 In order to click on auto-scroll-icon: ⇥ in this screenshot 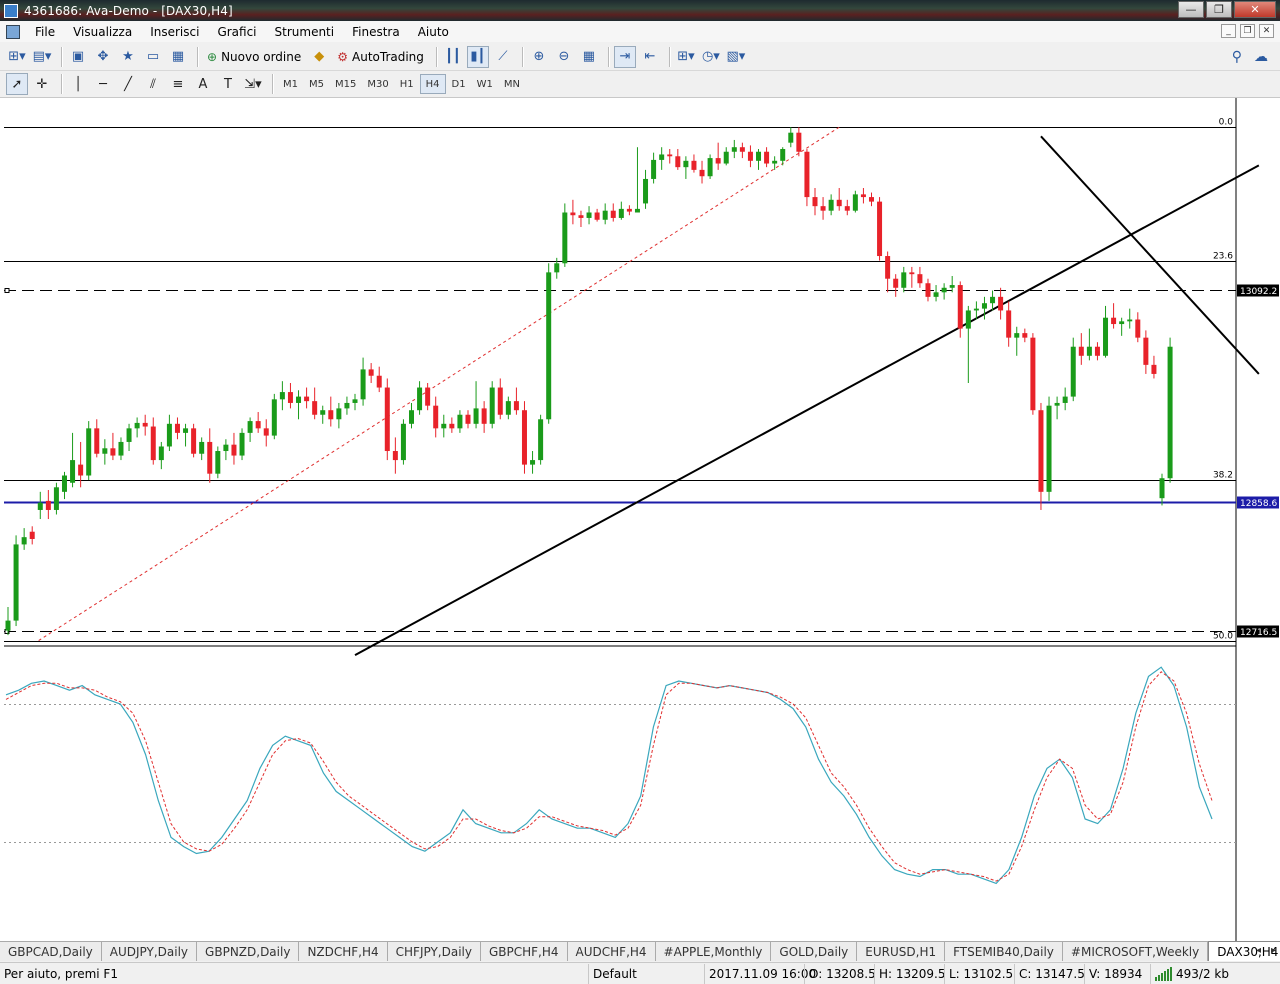, I will do `click(624, 56)`.